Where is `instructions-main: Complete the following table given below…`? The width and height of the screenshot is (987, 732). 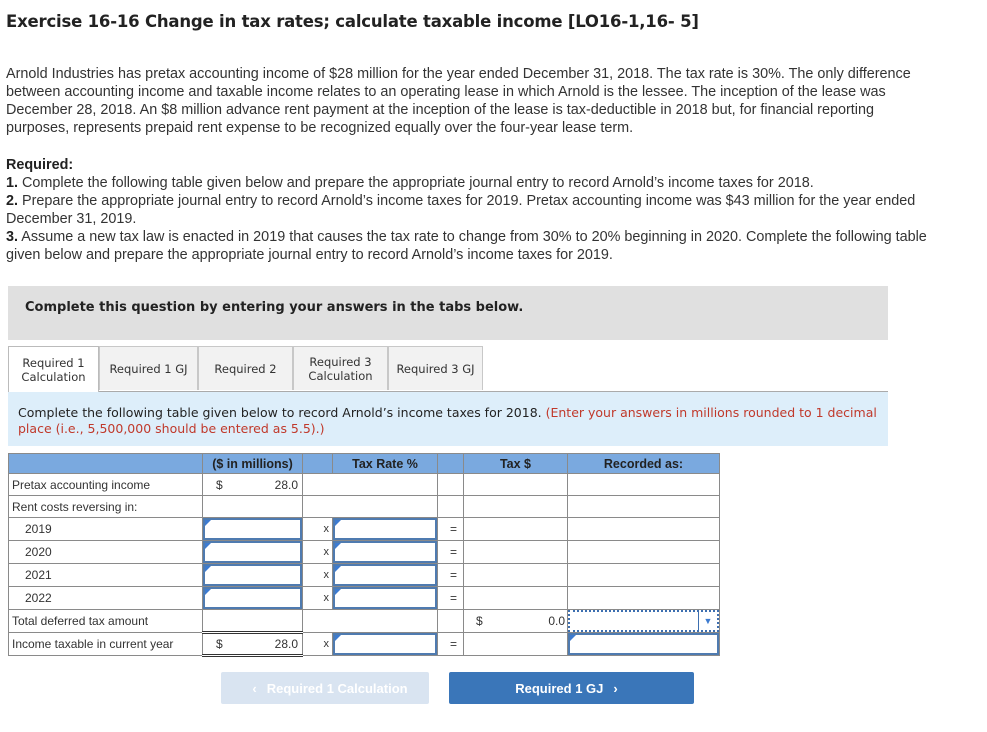
instructions-main: Complete the following table given below… is located at coordinates (282, 412).